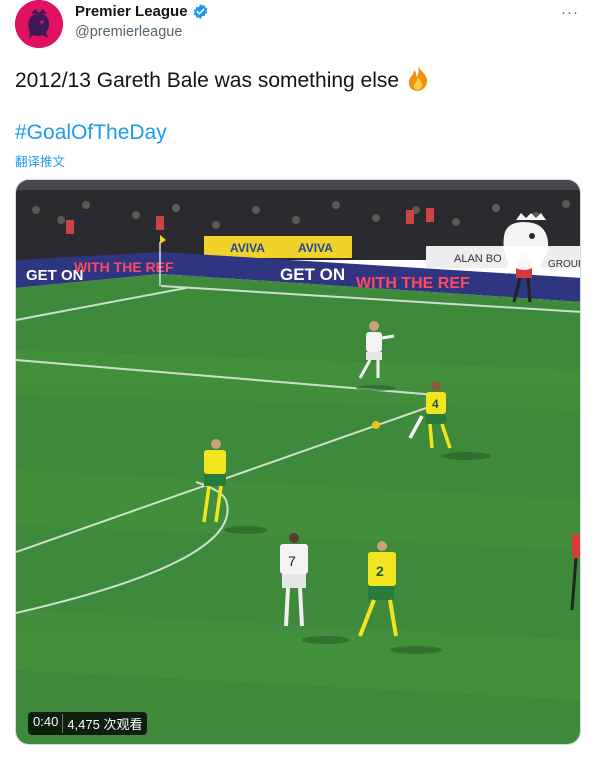  I want to click on verified-badge-icon, so click(200, 11).